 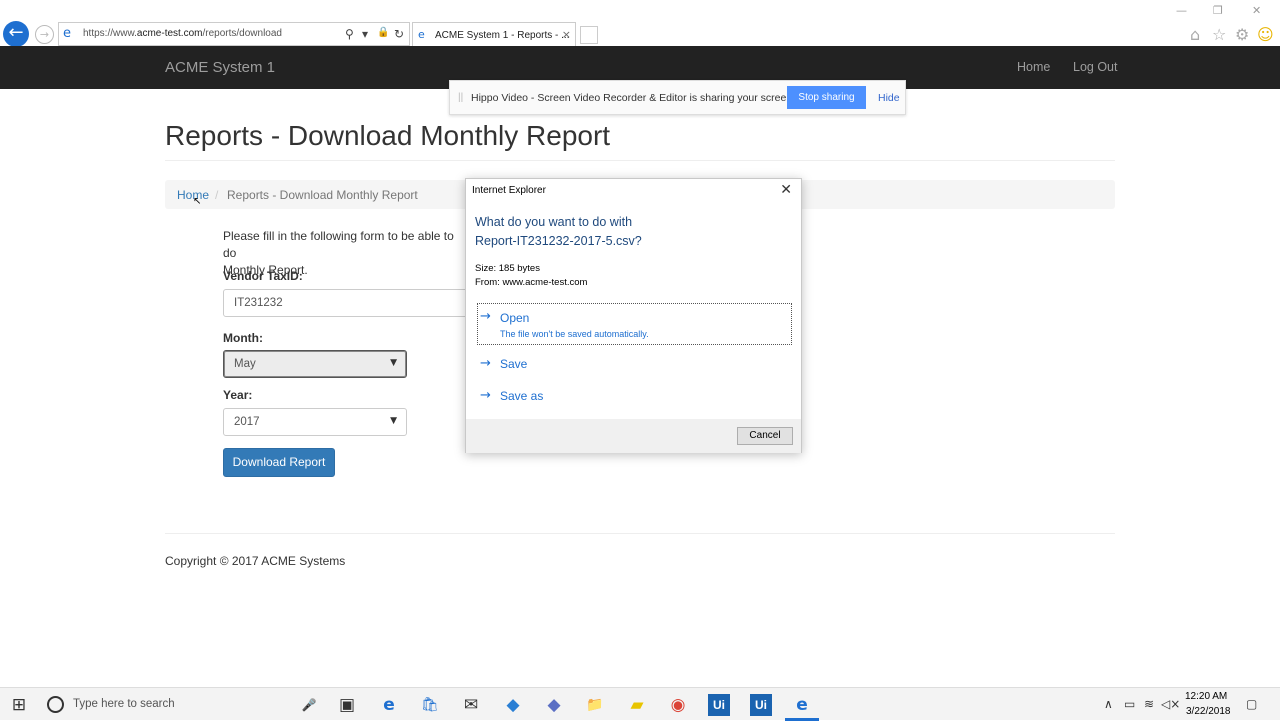 What do you see at coordinates (574, 334) in the screenshot?
I see `open-option-subtext: The file won't be saved automatically.` at bounding box center [574, 334].